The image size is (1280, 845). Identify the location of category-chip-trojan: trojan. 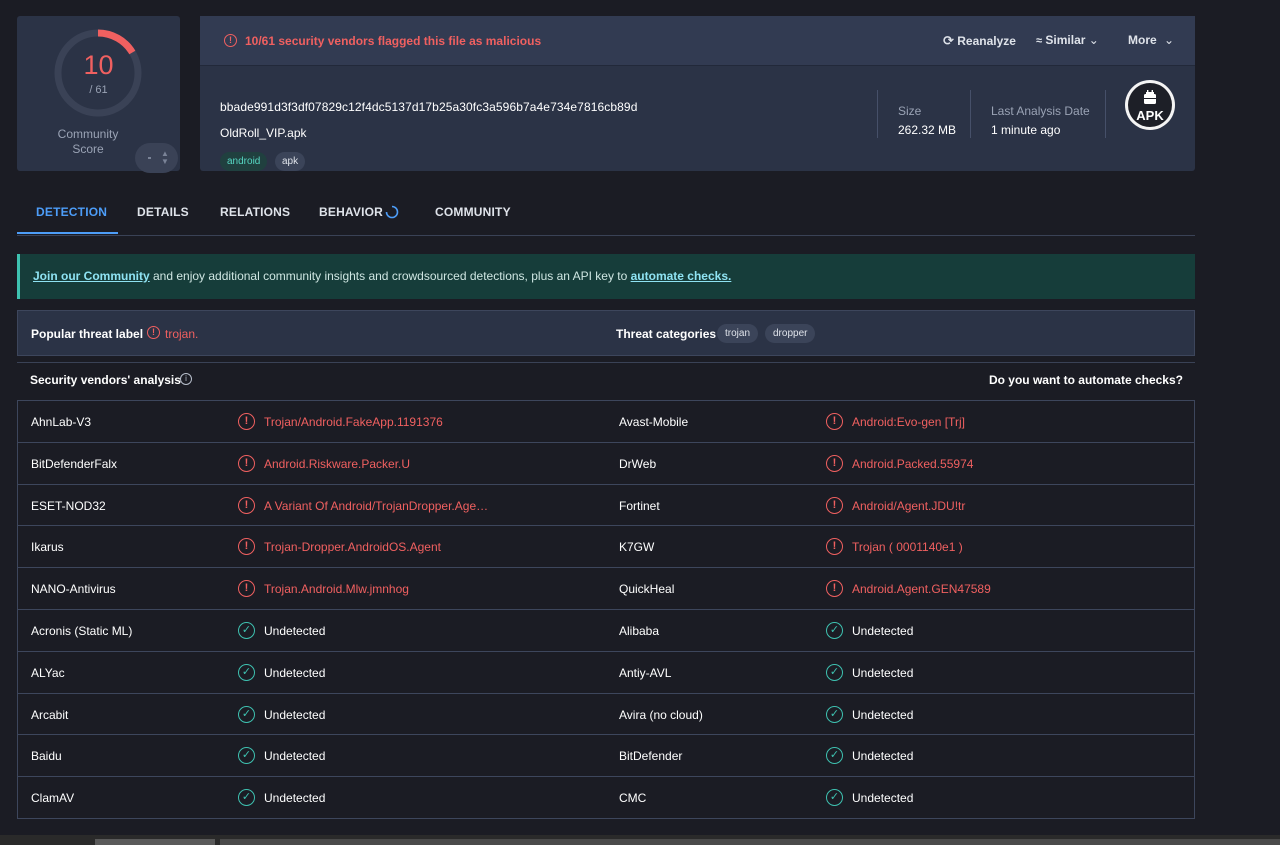
(738, 333).